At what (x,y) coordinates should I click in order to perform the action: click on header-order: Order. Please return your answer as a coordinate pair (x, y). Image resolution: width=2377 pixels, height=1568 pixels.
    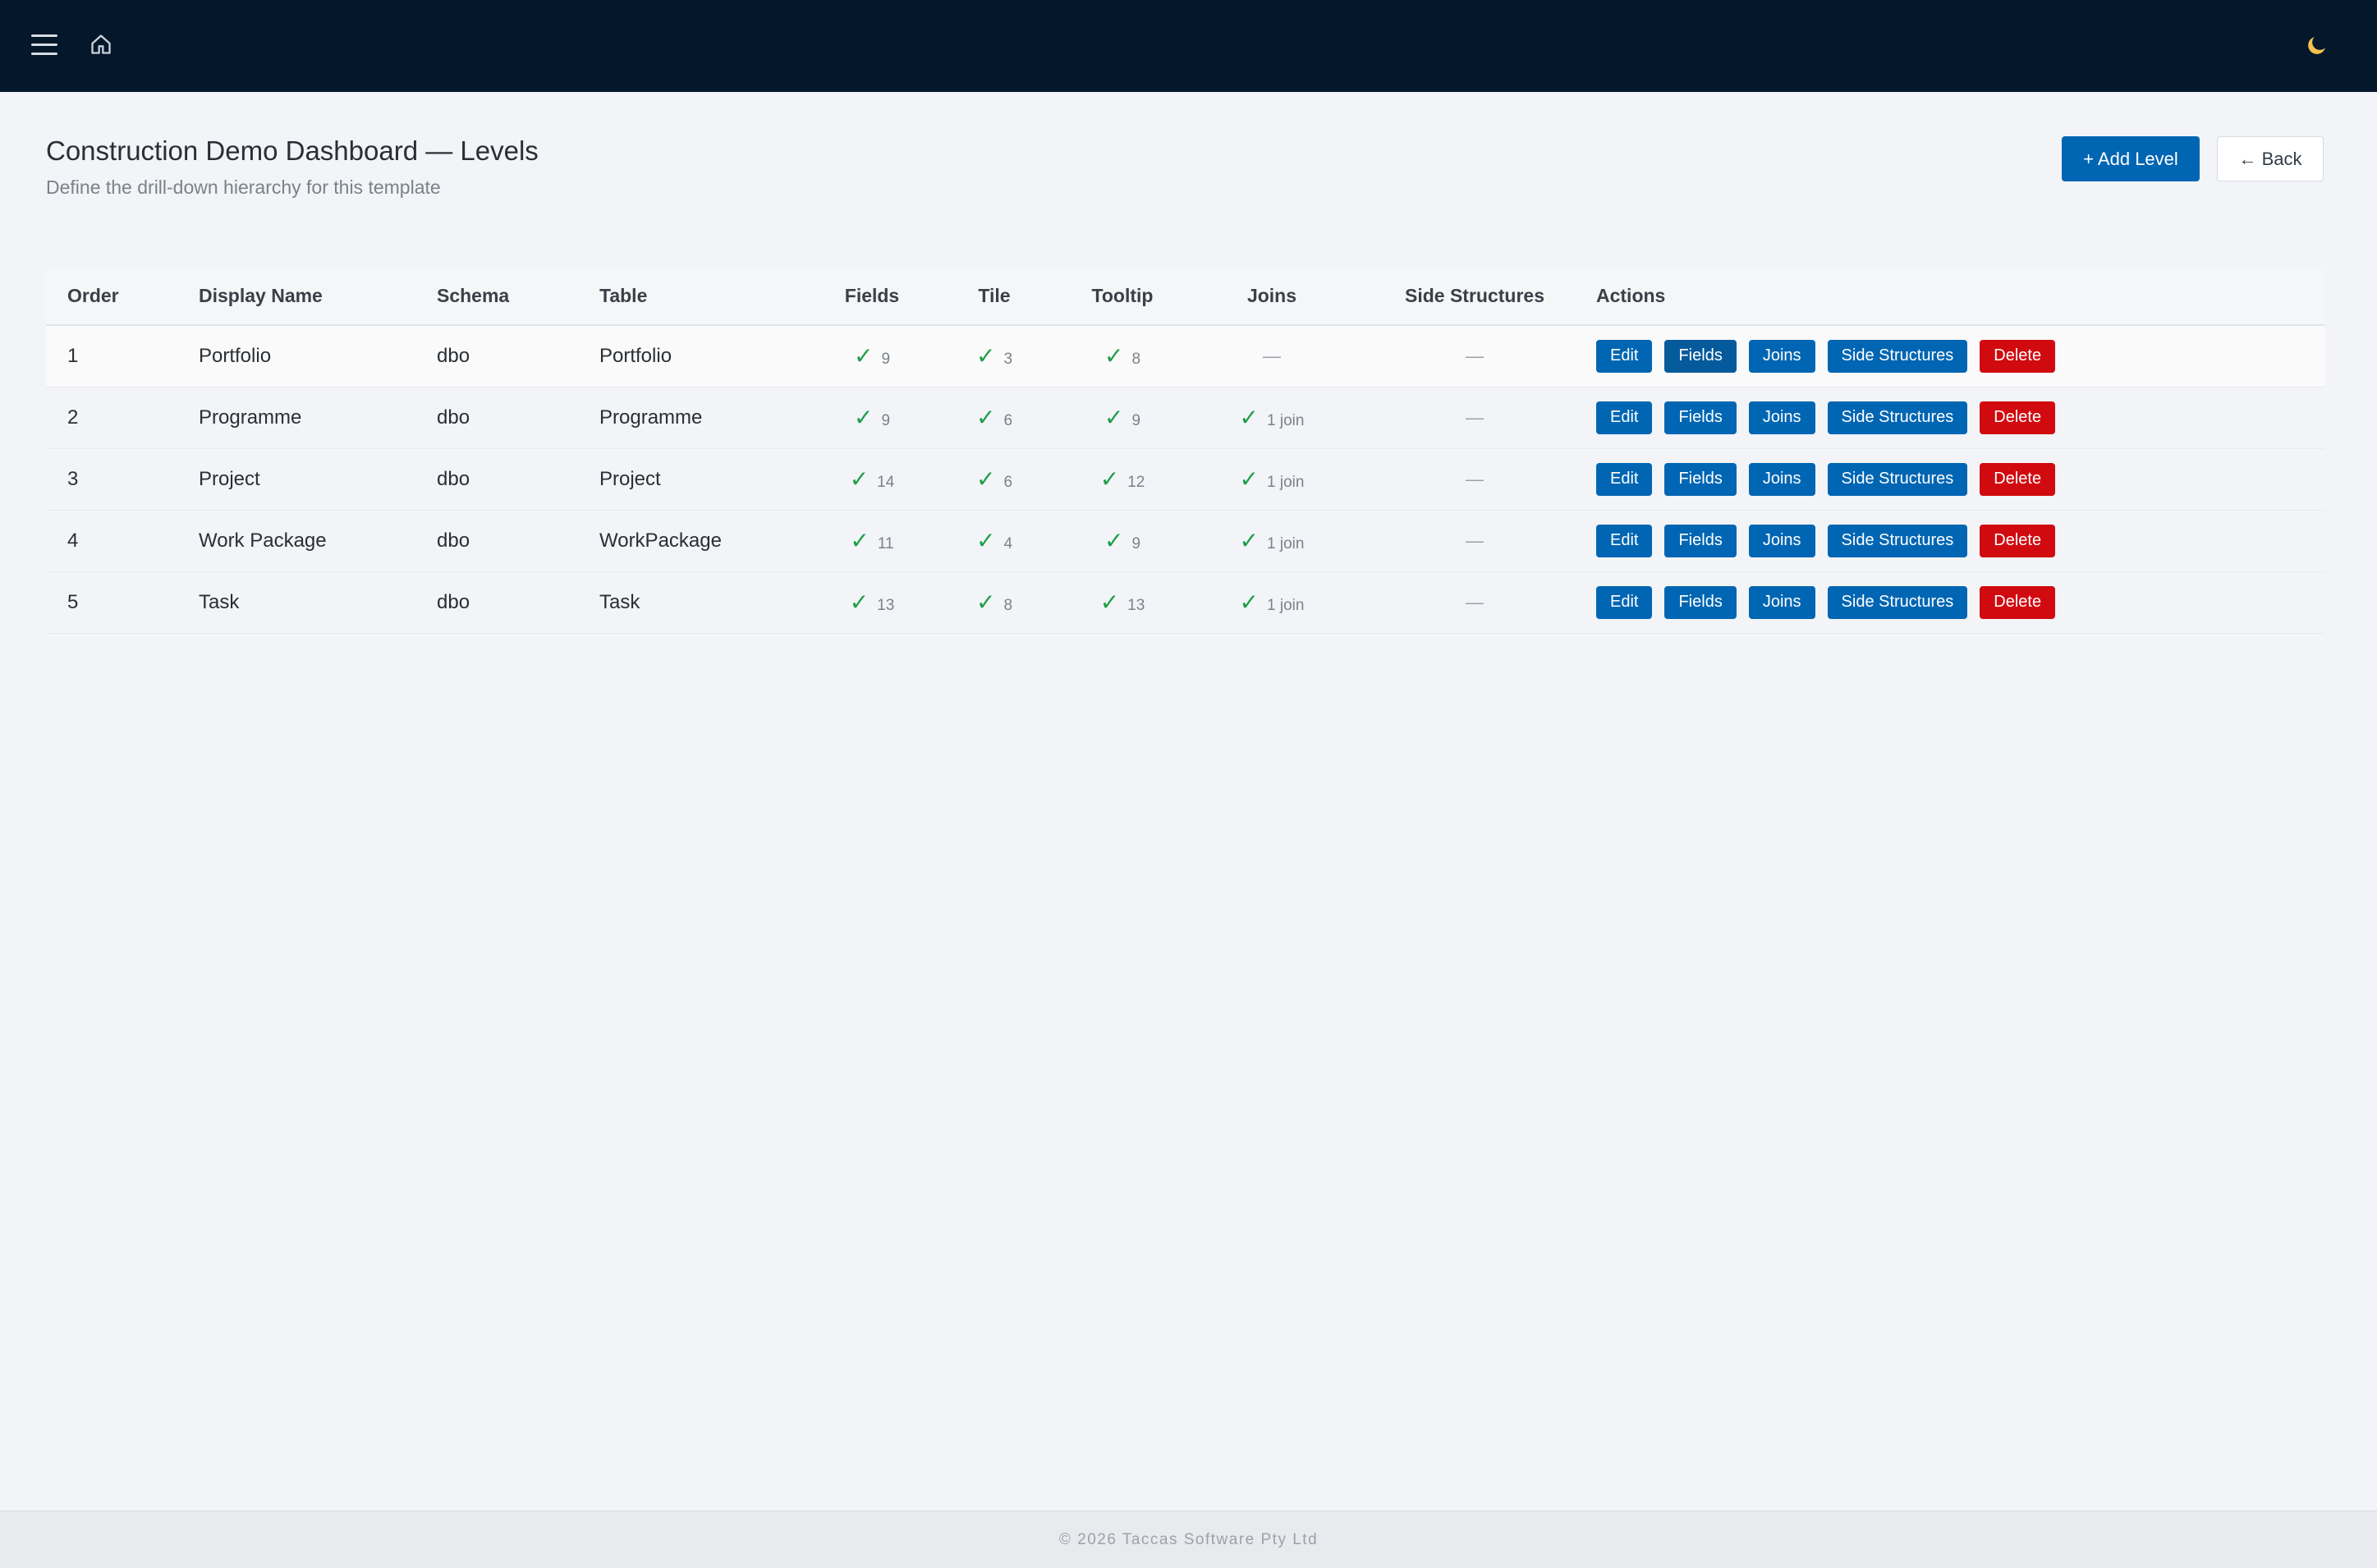
    Looking at the image, I should click on (93, 295).